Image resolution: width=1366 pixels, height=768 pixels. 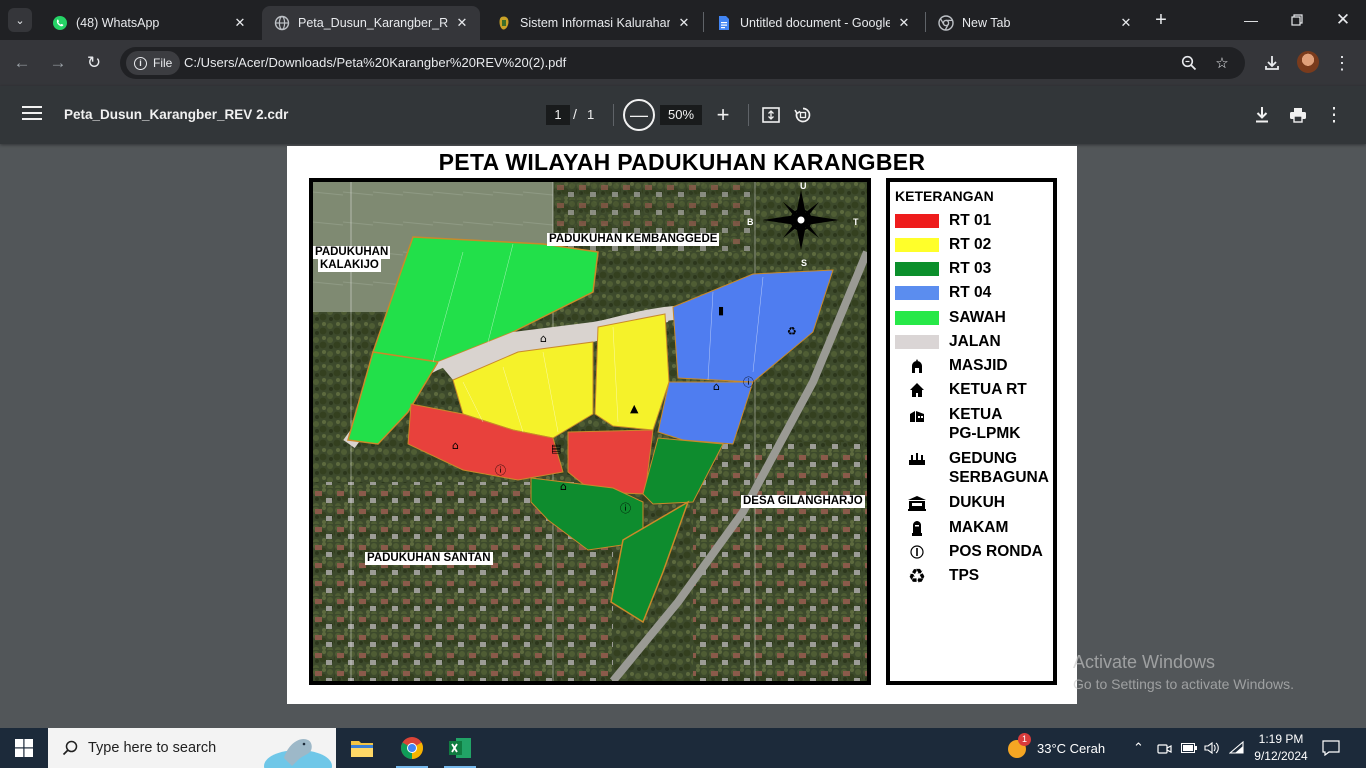 I want to click on tab-search-chevron-icon: ⌄, so click(x=20, y=20).